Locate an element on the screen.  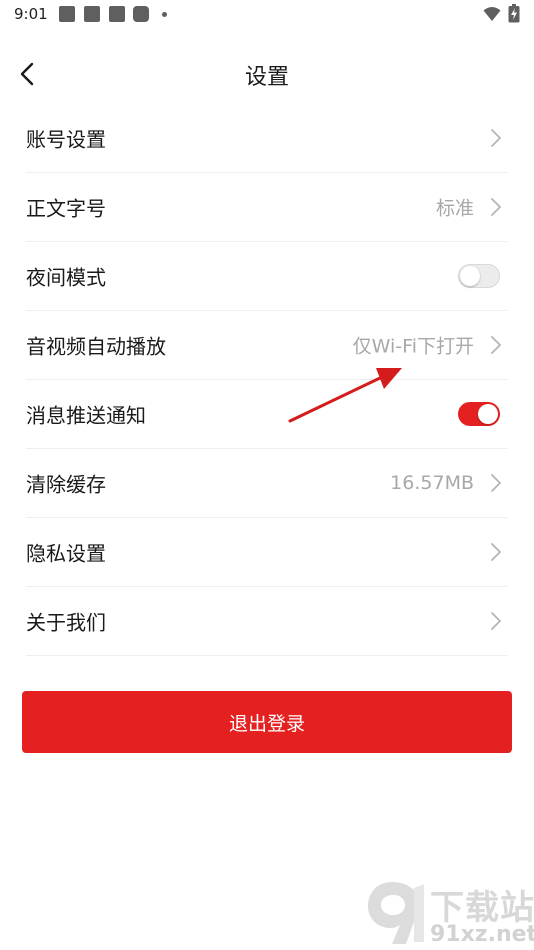
status-time: 9:01 is located at coordinates (31, 14).